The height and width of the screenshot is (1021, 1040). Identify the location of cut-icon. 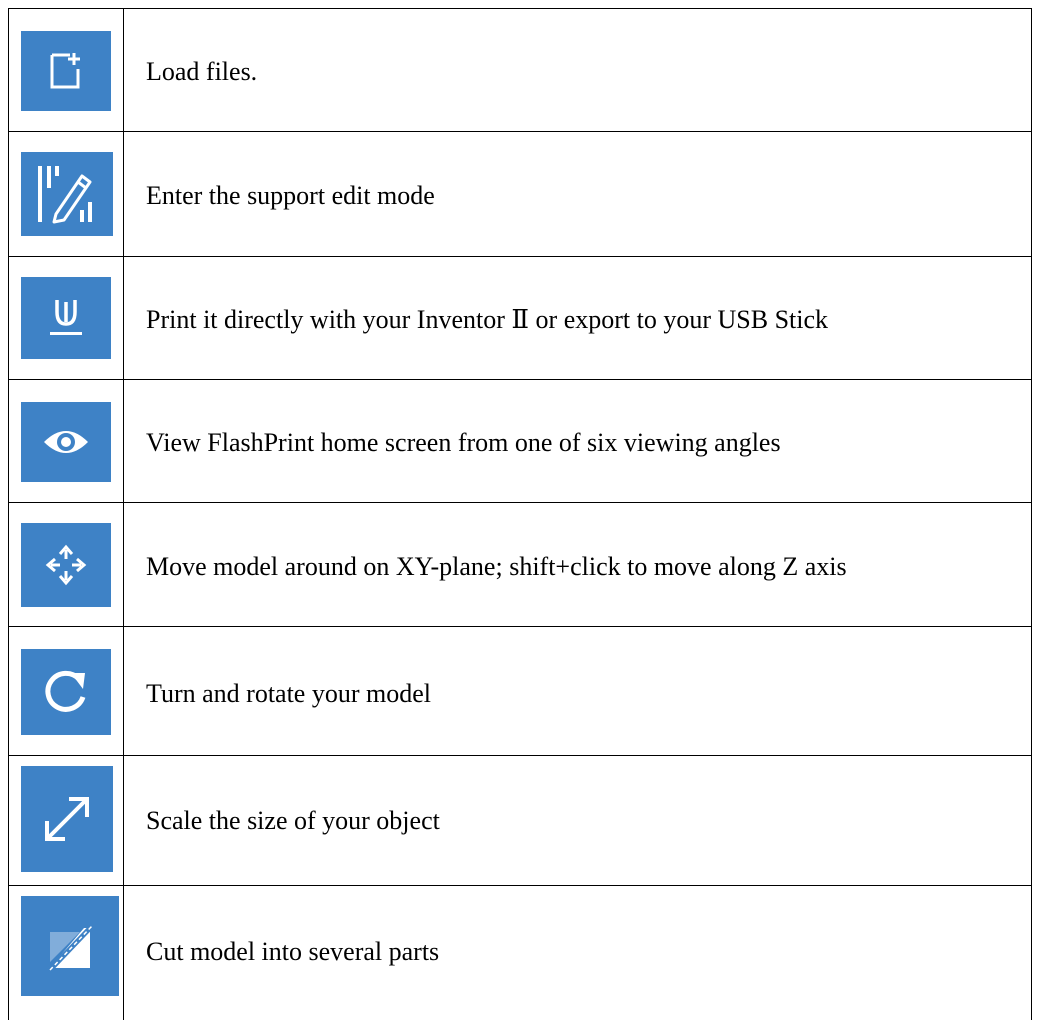
(70, 946).